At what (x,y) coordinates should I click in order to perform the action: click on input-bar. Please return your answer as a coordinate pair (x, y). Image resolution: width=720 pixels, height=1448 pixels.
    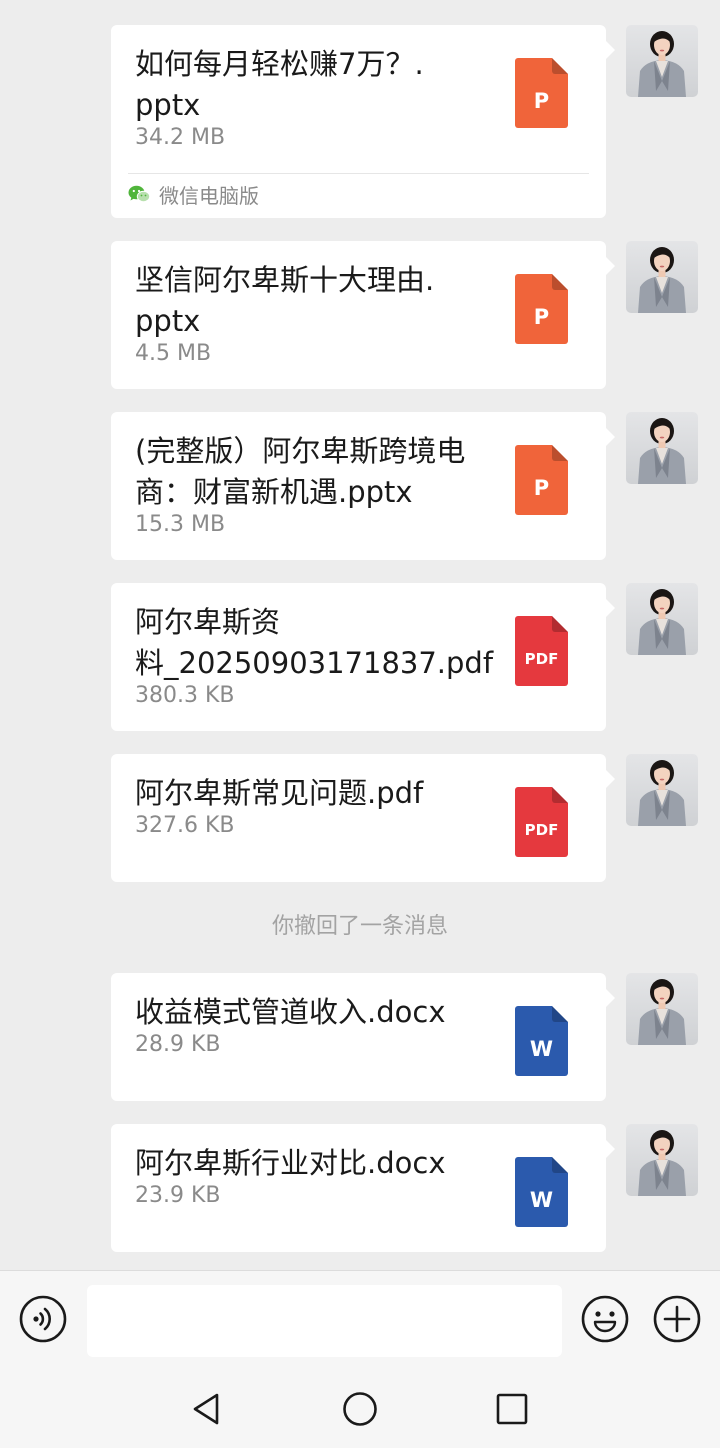
    Looking at the image, I should click on (360, 1318).